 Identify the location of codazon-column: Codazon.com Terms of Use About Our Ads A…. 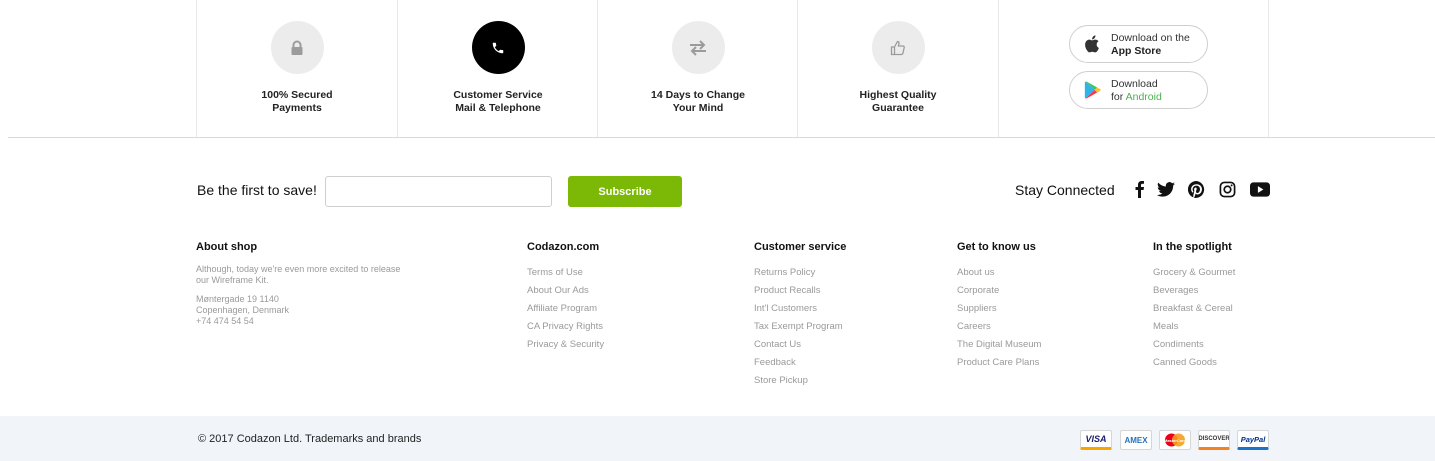
(565, 297).